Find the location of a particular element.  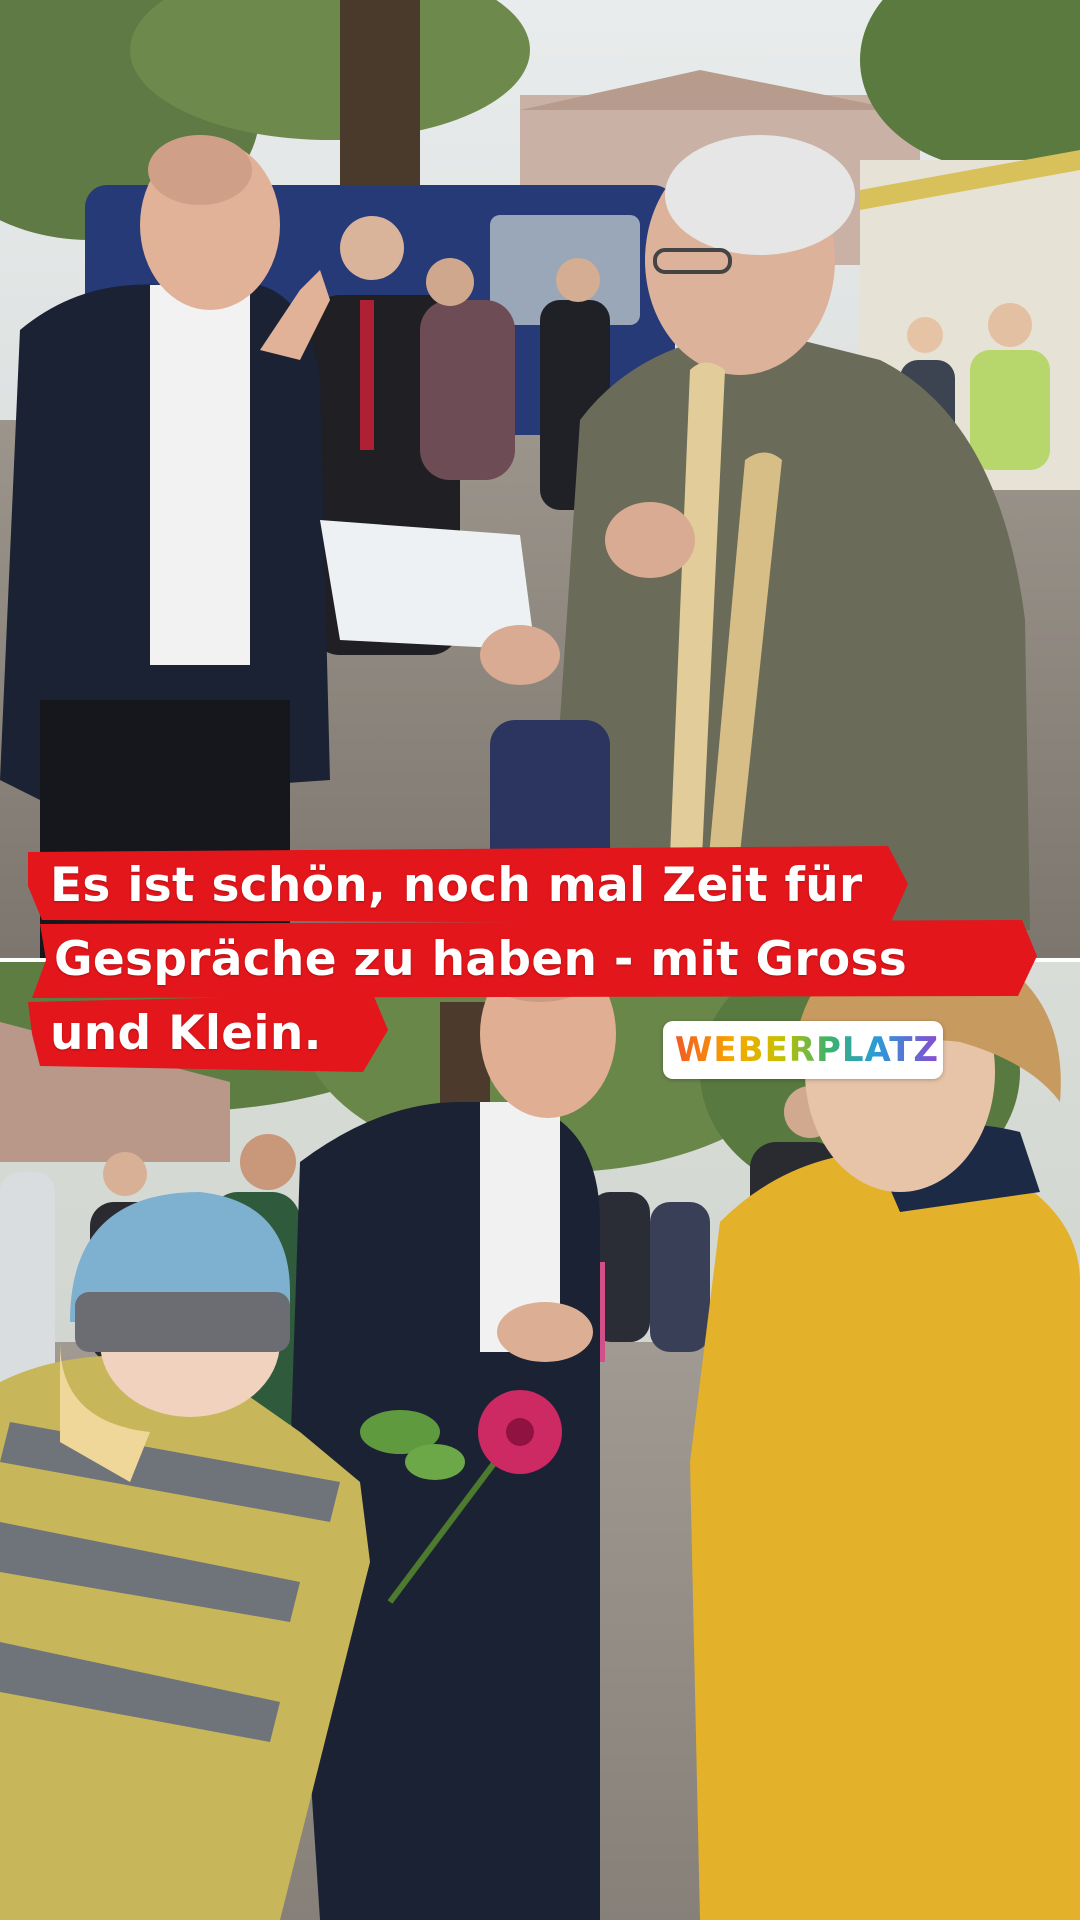

location-label: WEBERPLATZ is located at coordinates (807, 1050).